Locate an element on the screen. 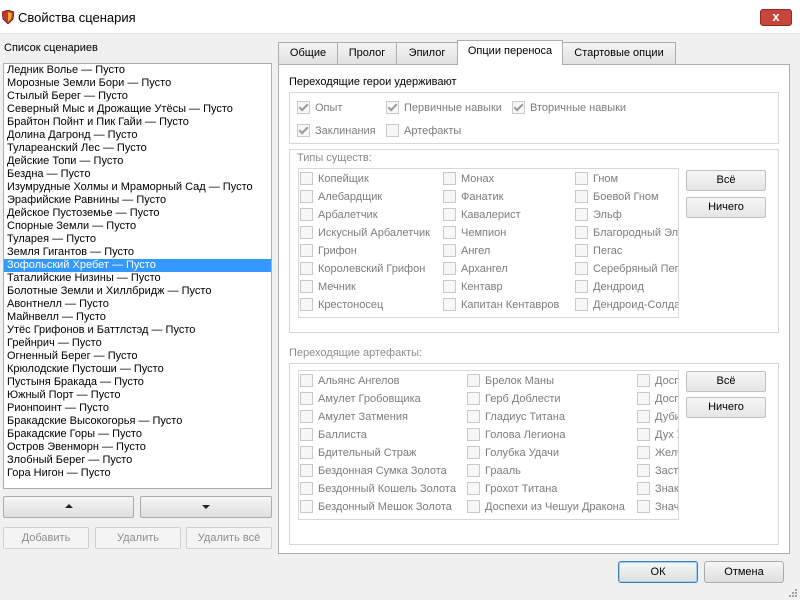 This screenshot has height=600, width=800. scenario-list-item: Бездна — Пусто is located at coordinates (137, 174).